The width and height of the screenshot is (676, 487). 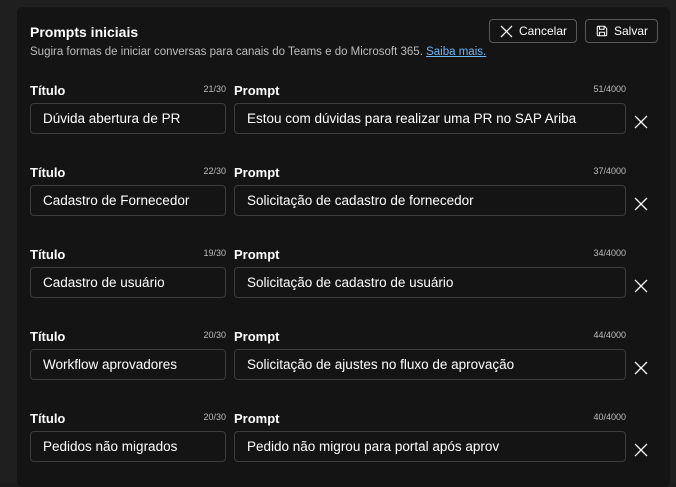 What do you see at coordinates (128, 282) in the screenshot?
I see `title-input: Cadastro de usuário` at bounding box center [128, 282].